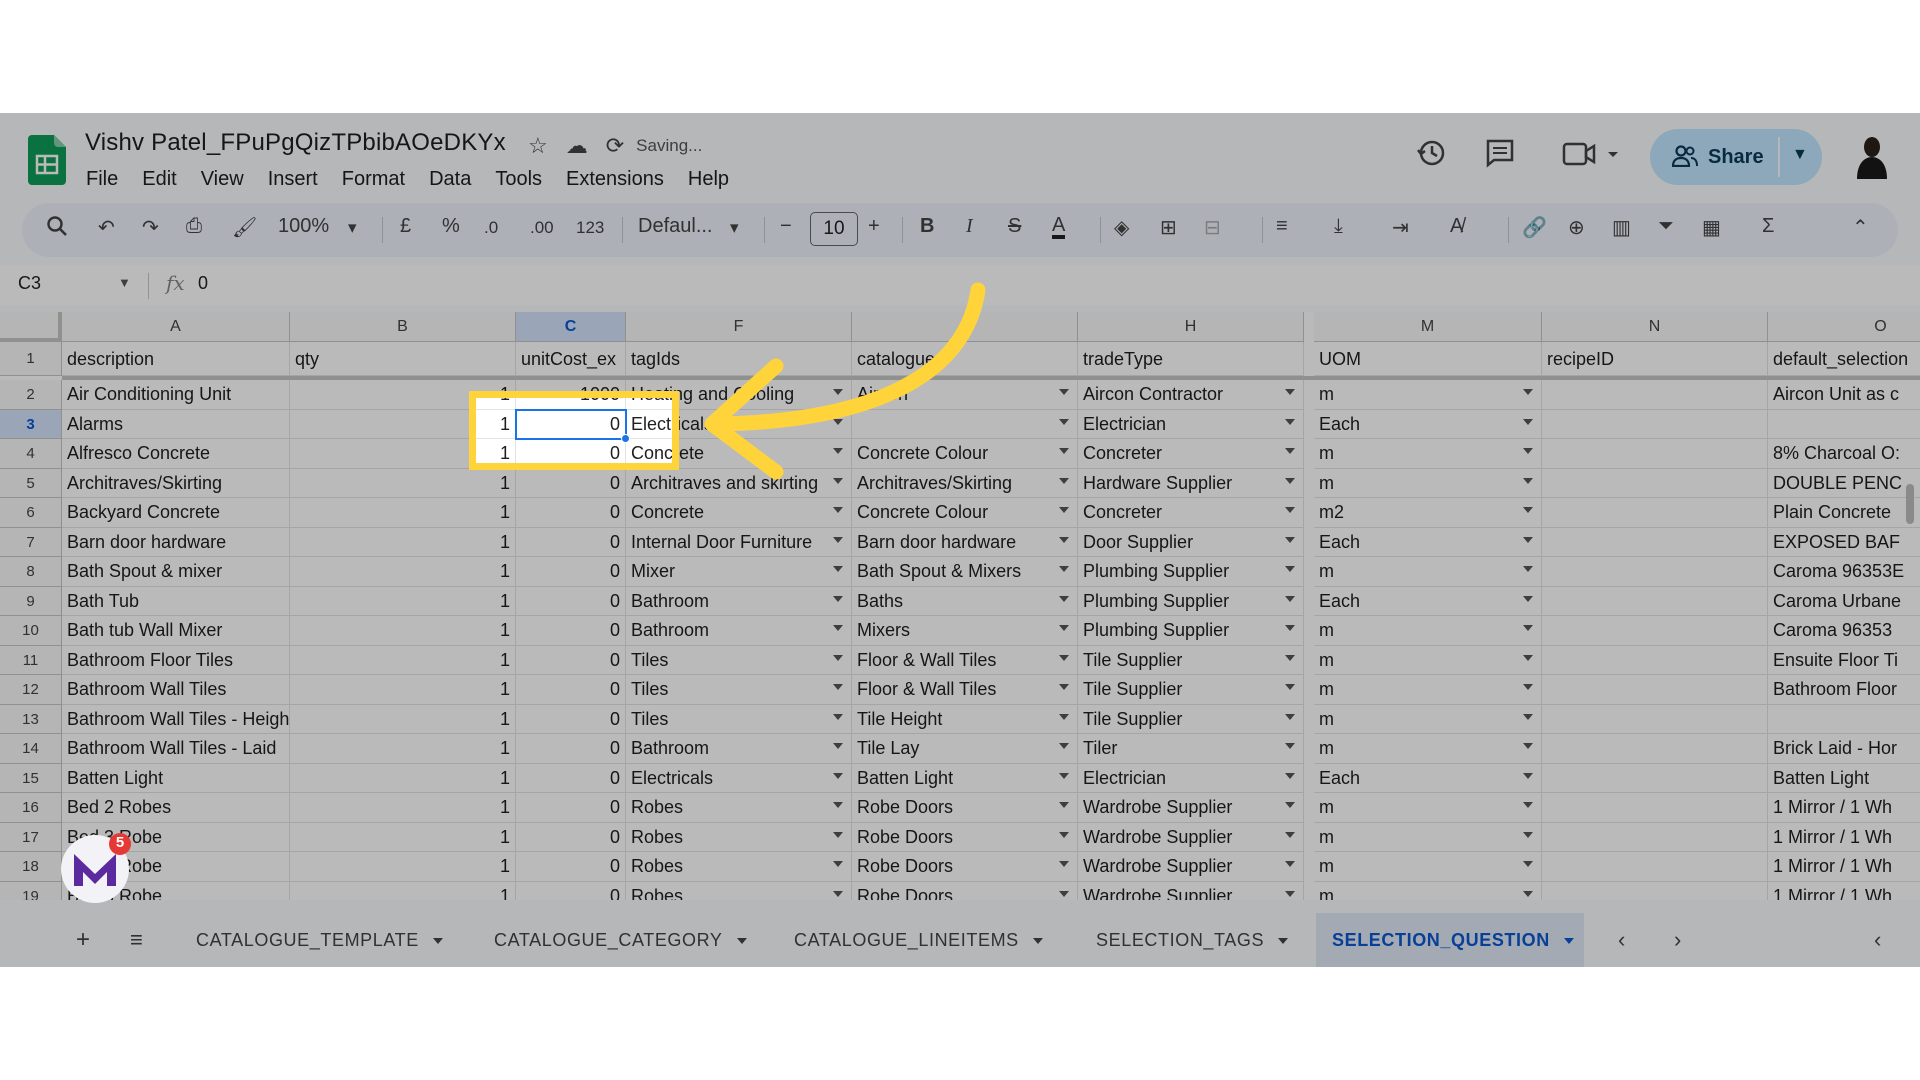  I want to click on tutorial-widget: 5, so click(95, 869).